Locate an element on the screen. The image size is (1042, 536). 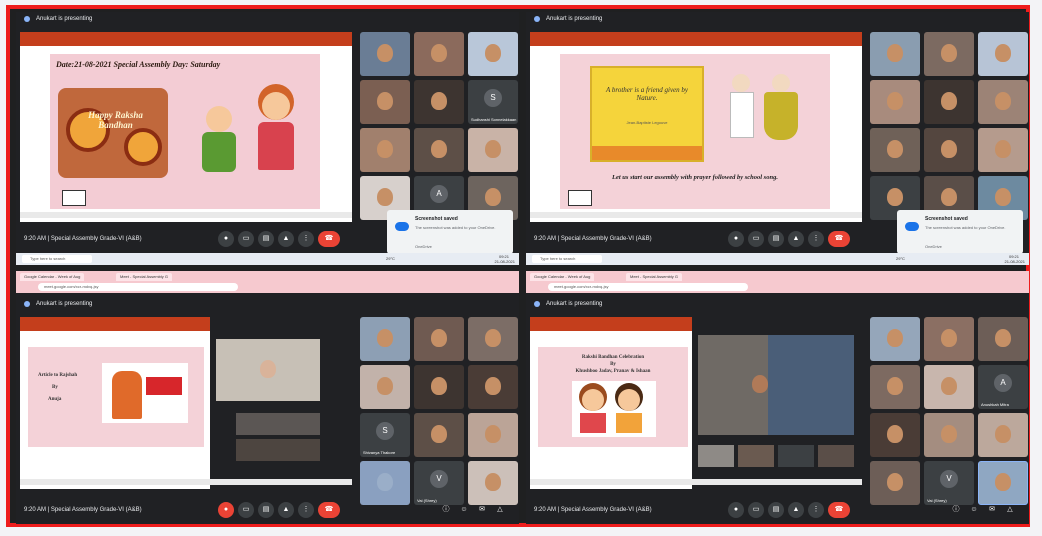
participant-grid: A Anushkah Mitra V Vai (Shrey) is located at coordinates (947, 412).